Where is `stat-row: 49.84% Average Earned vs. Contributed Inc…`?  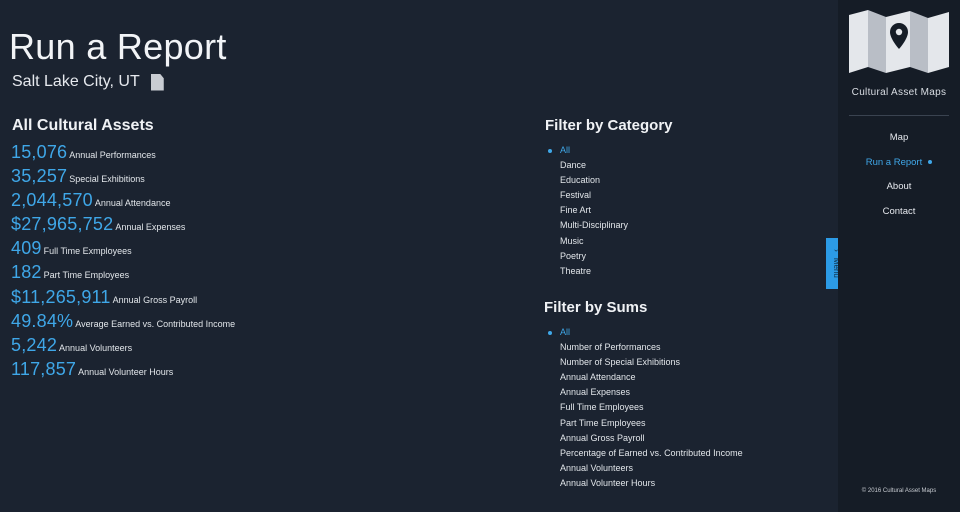 stat-row: 49.84% Average Earned vs. Contributed Inc… is located at coordinates (123, 323).